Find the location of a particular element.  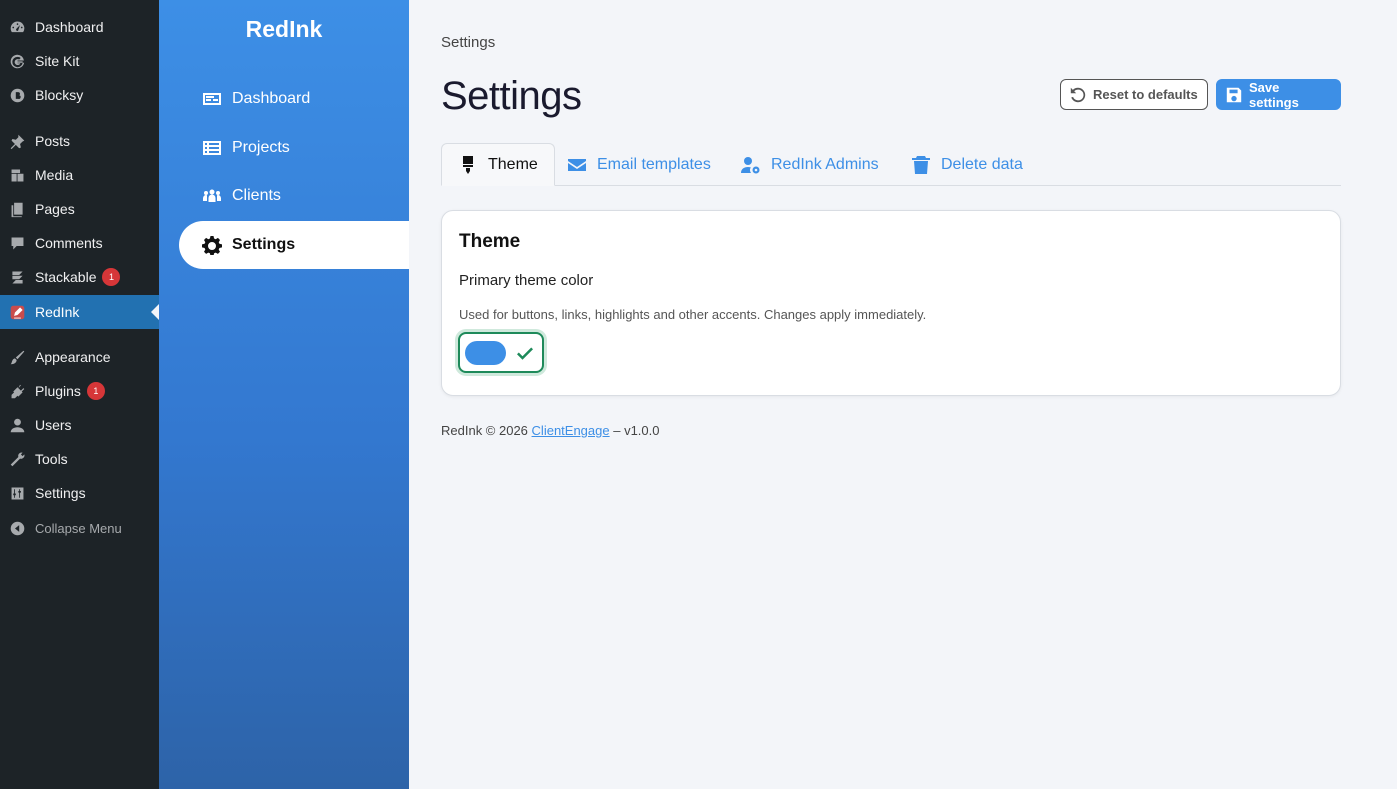

gear-icon is located at coordinates (212, 245).